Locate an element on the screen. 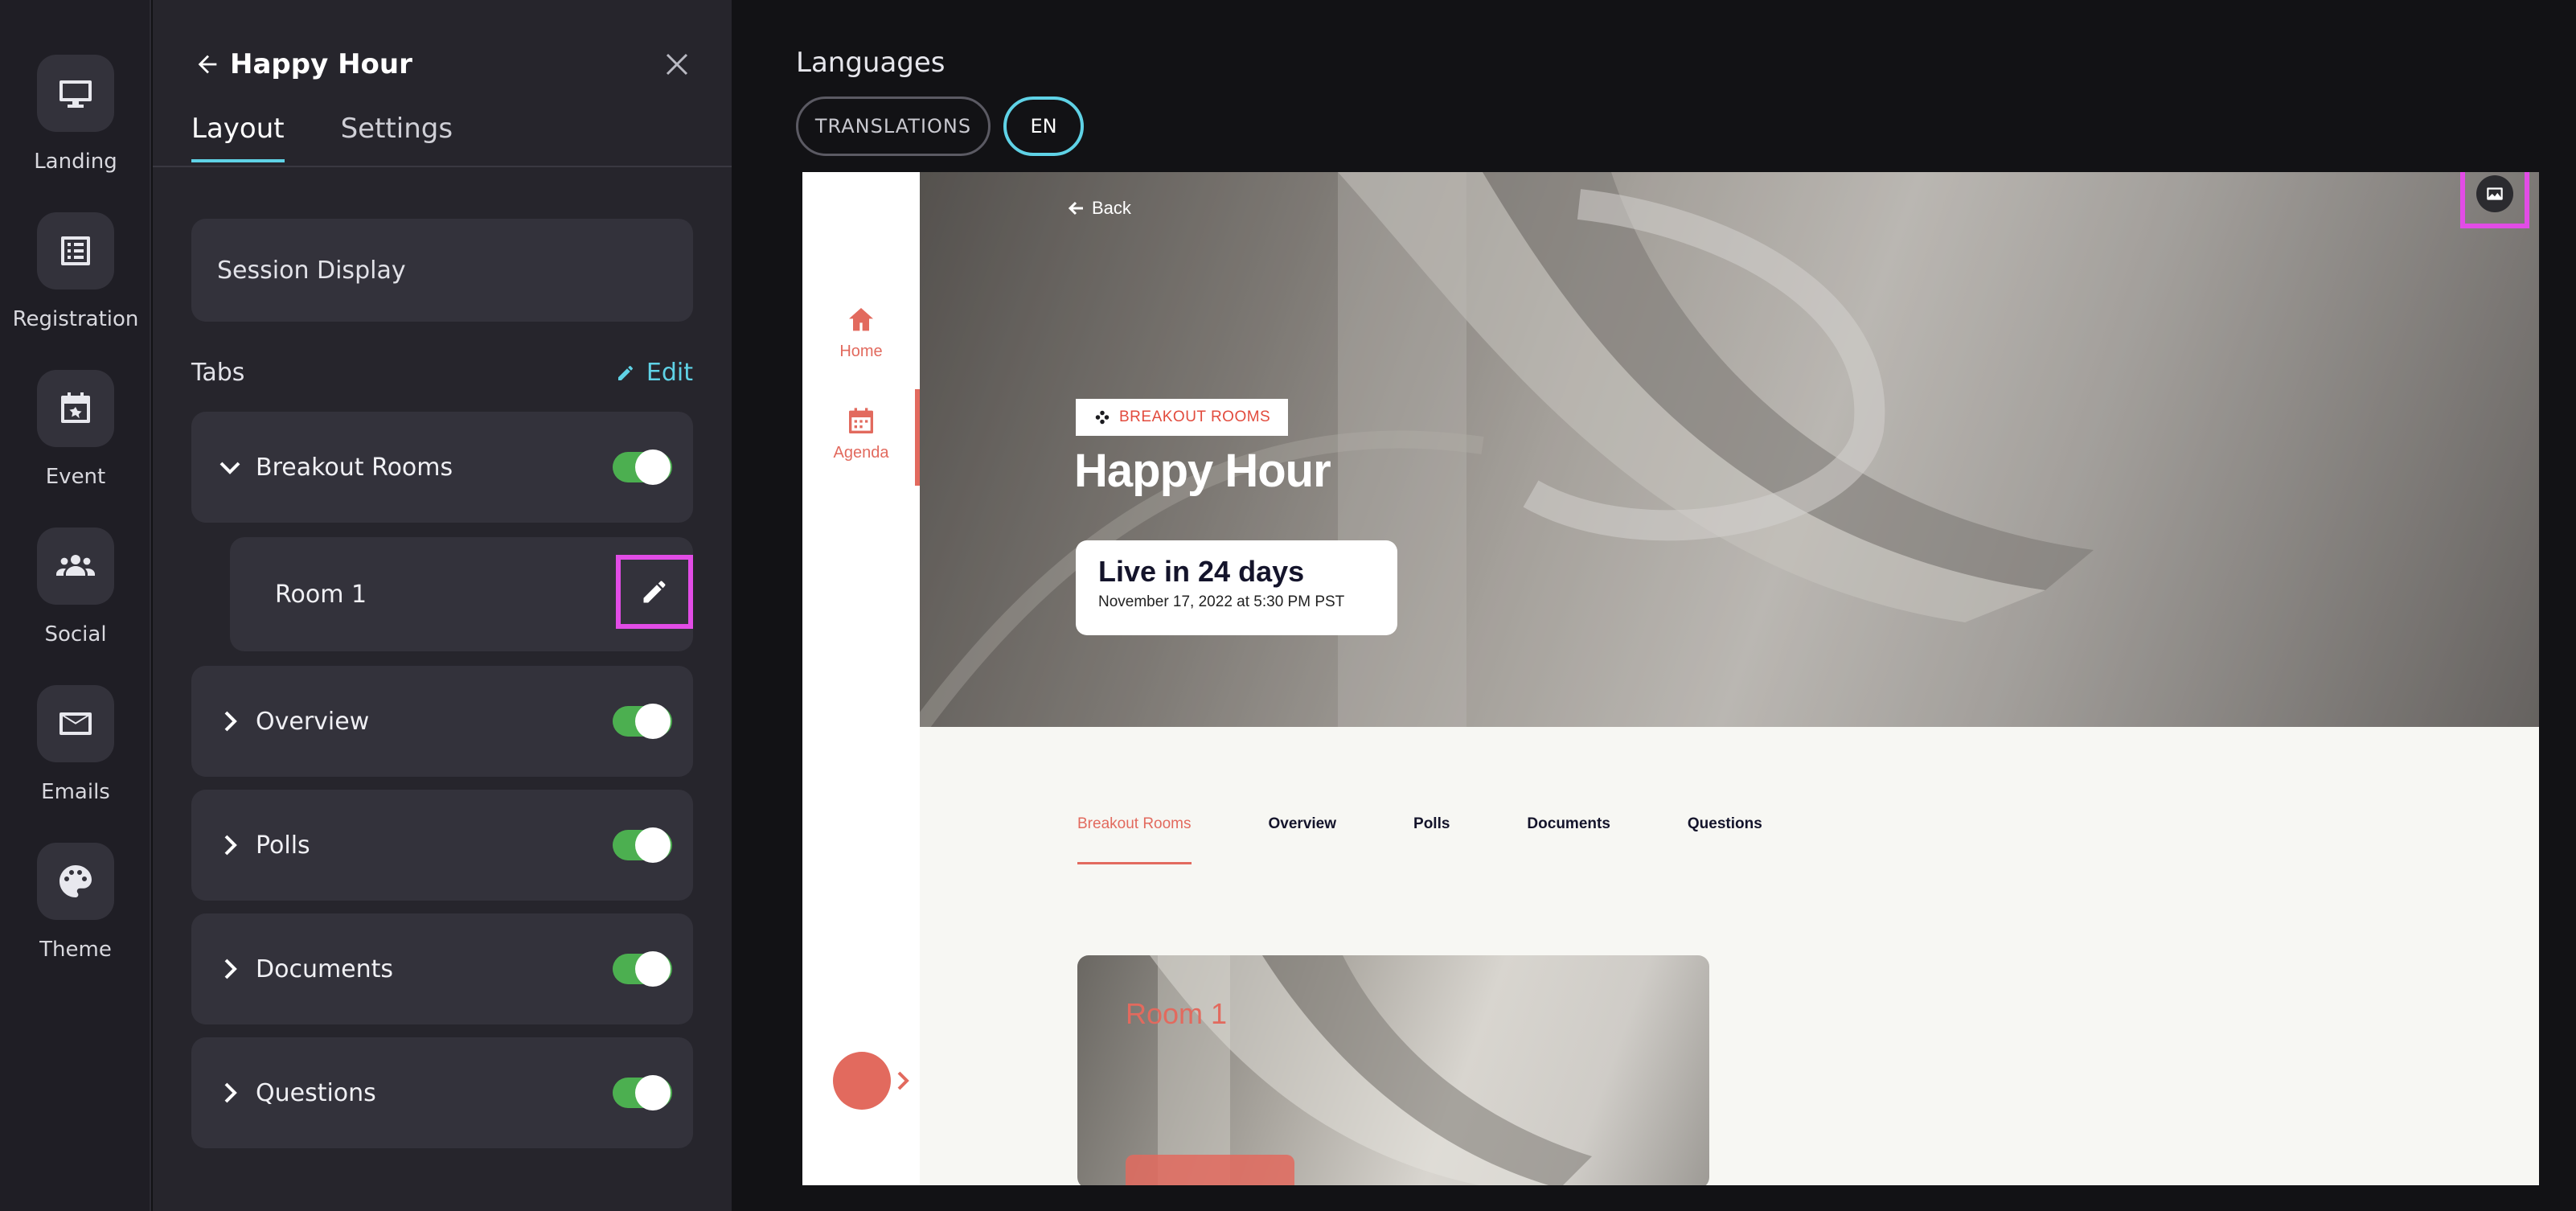 The width and height of the screenshot is (2576, 1211). mail-icon is located at coordinates (75, 723).